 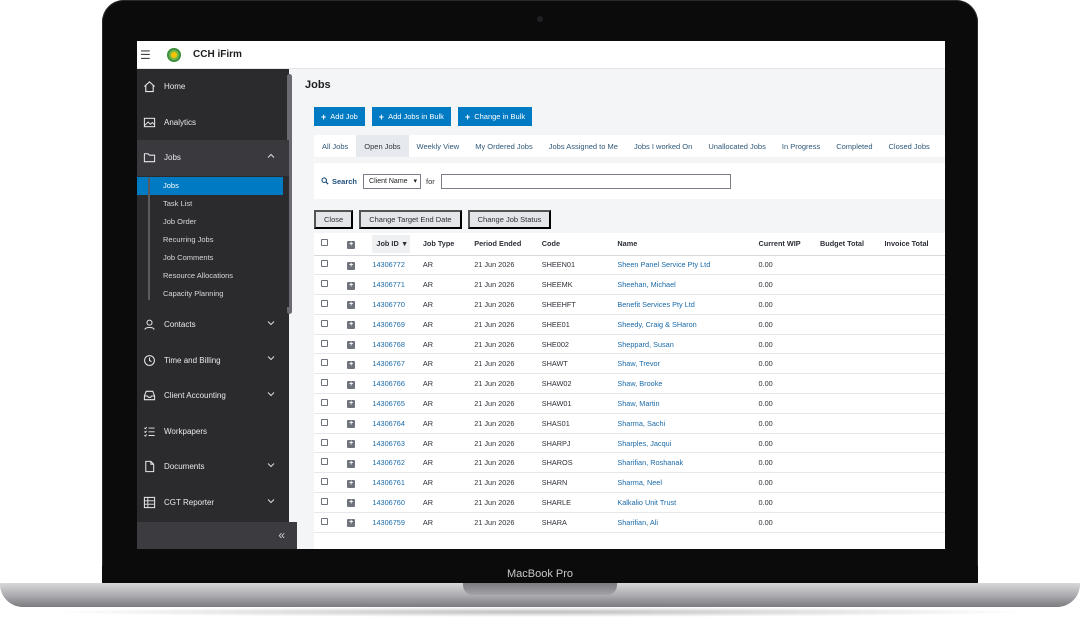 I want to click on client-name-link: Sheedy, Craig & SHaron, so click(x=656, y=324).